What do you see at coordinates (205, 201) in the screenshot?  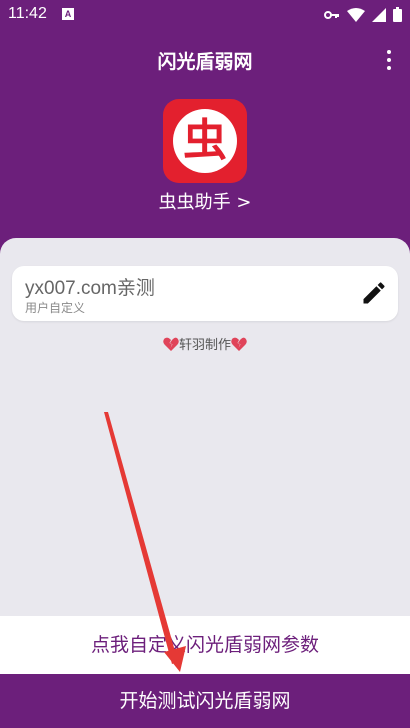 I see `app-link-label: 虫虫助手 >` at bounding box center [205, 201].